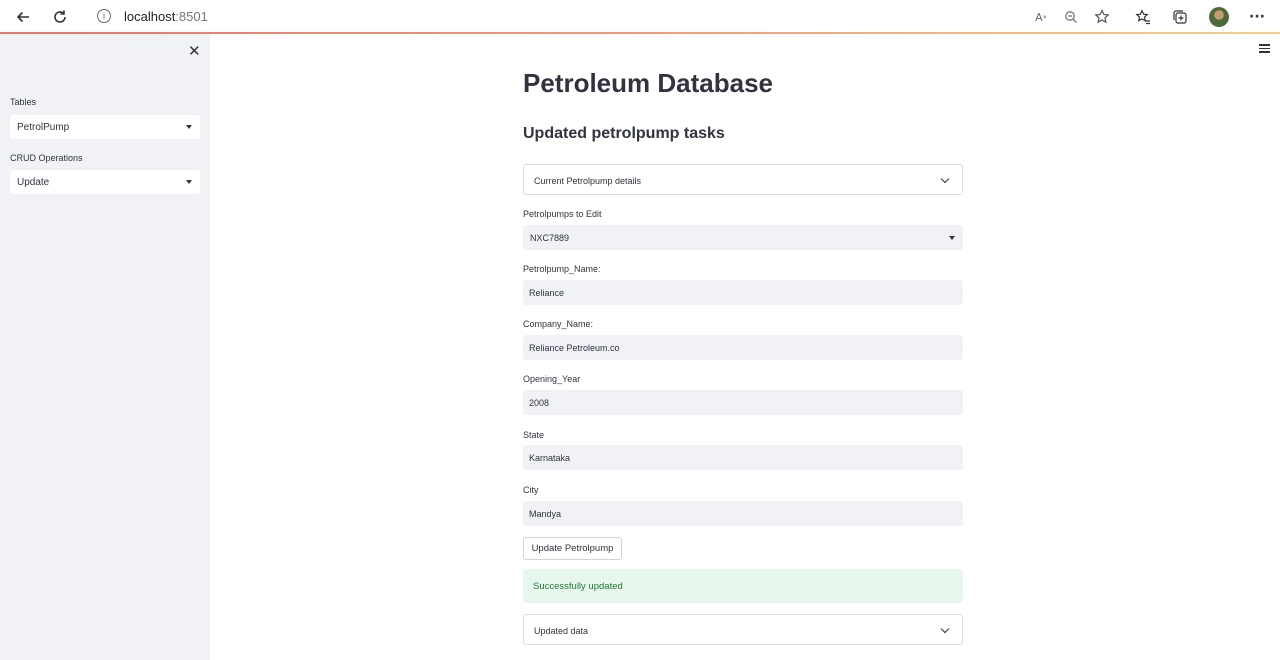  I want to click on tables-select-value: PetrolPump, so click(43, 127).